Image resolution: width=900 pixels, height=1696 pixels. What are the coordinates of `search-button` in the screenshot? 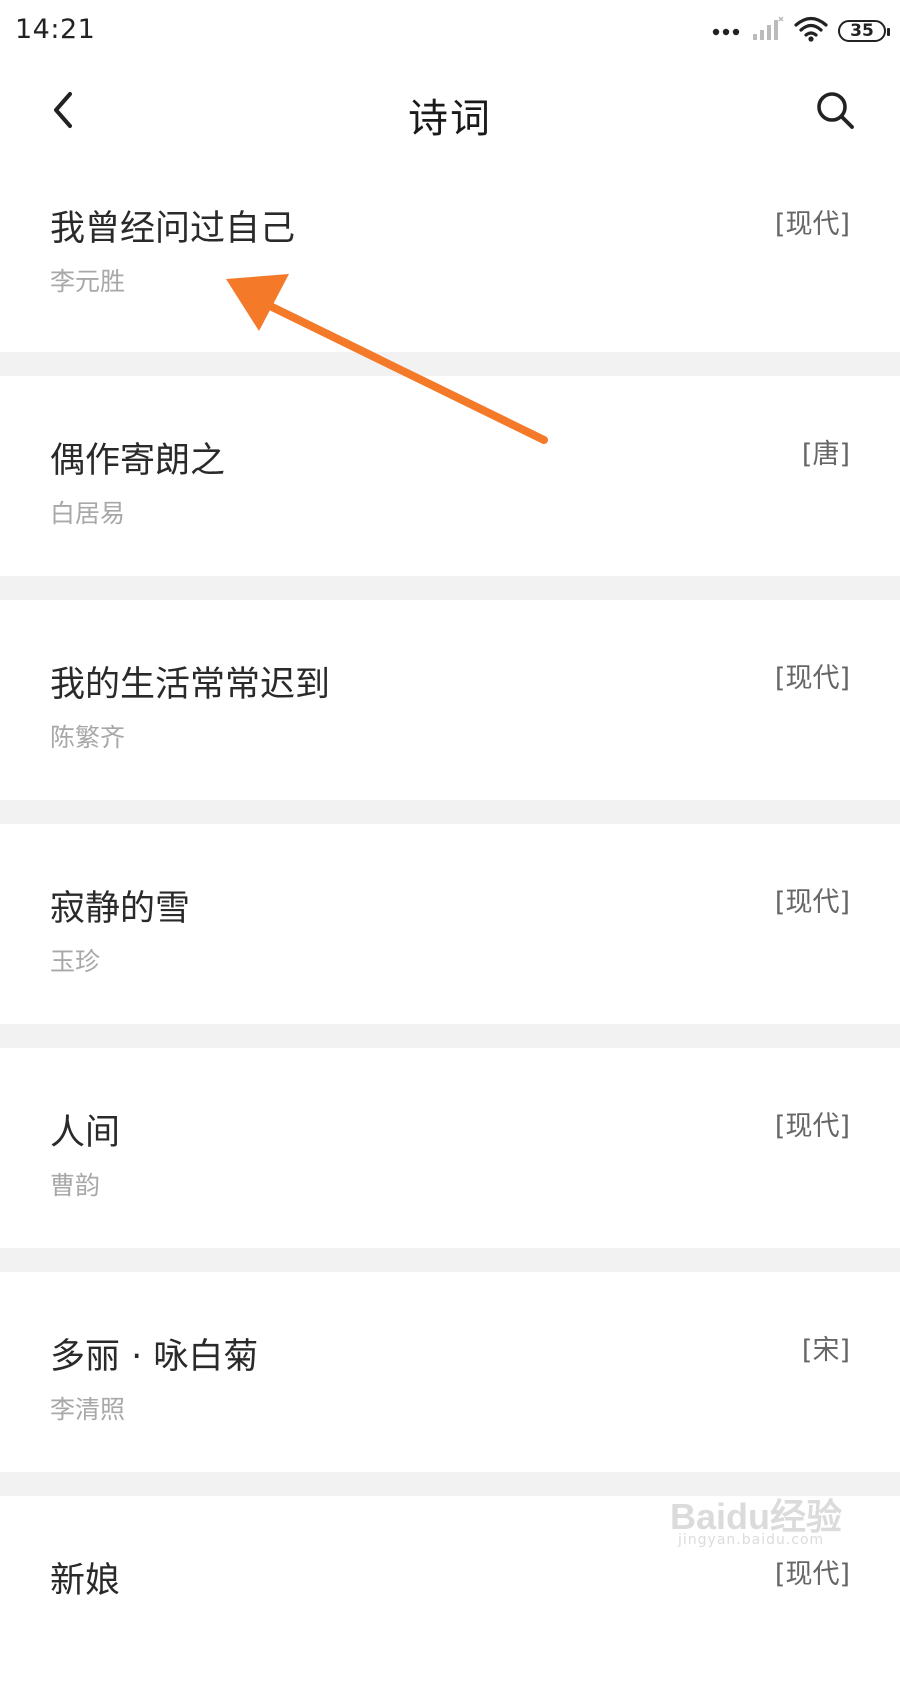 It's located at (835, 112).